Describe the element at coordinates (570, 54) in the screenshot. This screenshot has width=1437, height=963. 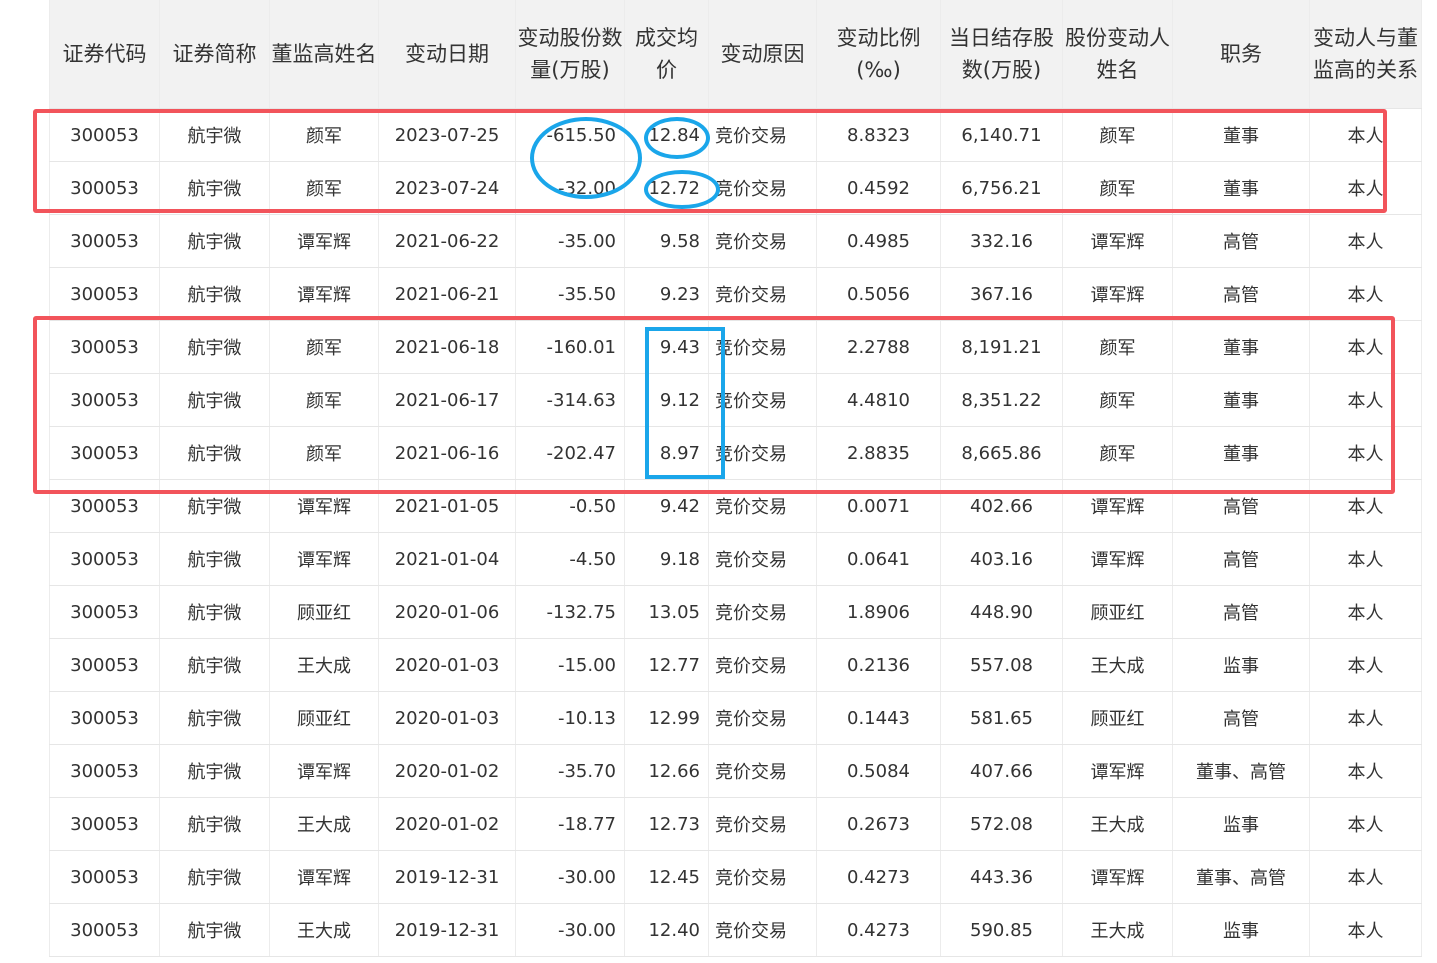
I see `header-change-shares: 变动股份数量(万股)` at that location.